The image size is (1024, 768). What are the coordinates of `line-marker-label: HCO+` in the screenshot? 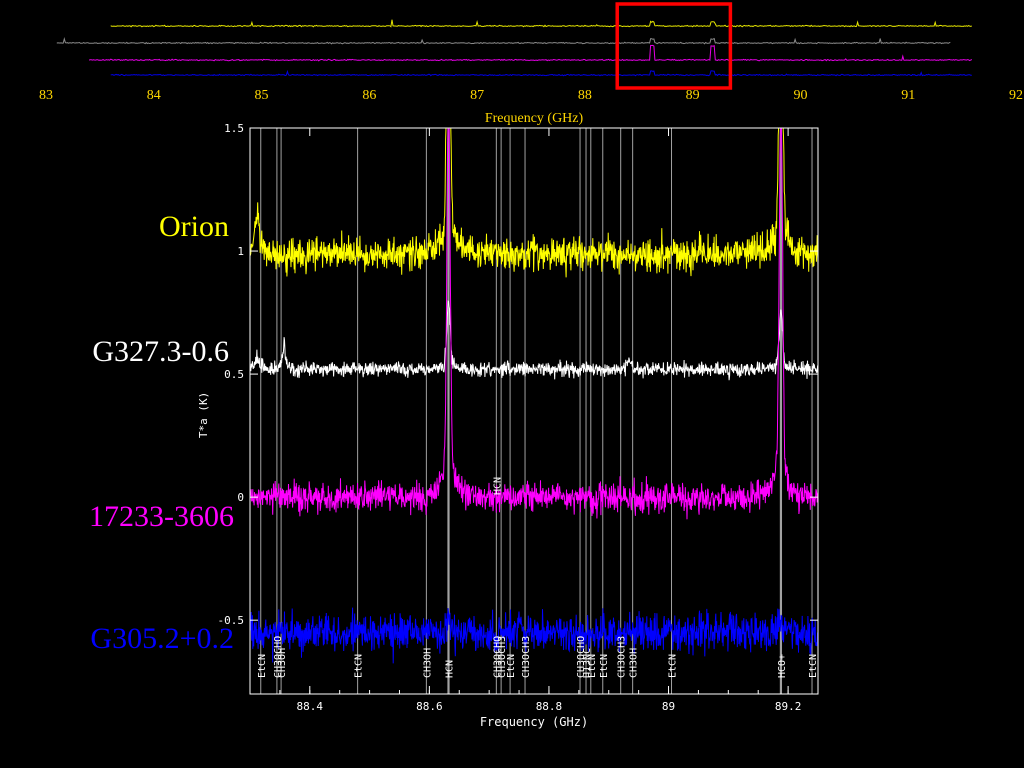 It's located at (782, 666).